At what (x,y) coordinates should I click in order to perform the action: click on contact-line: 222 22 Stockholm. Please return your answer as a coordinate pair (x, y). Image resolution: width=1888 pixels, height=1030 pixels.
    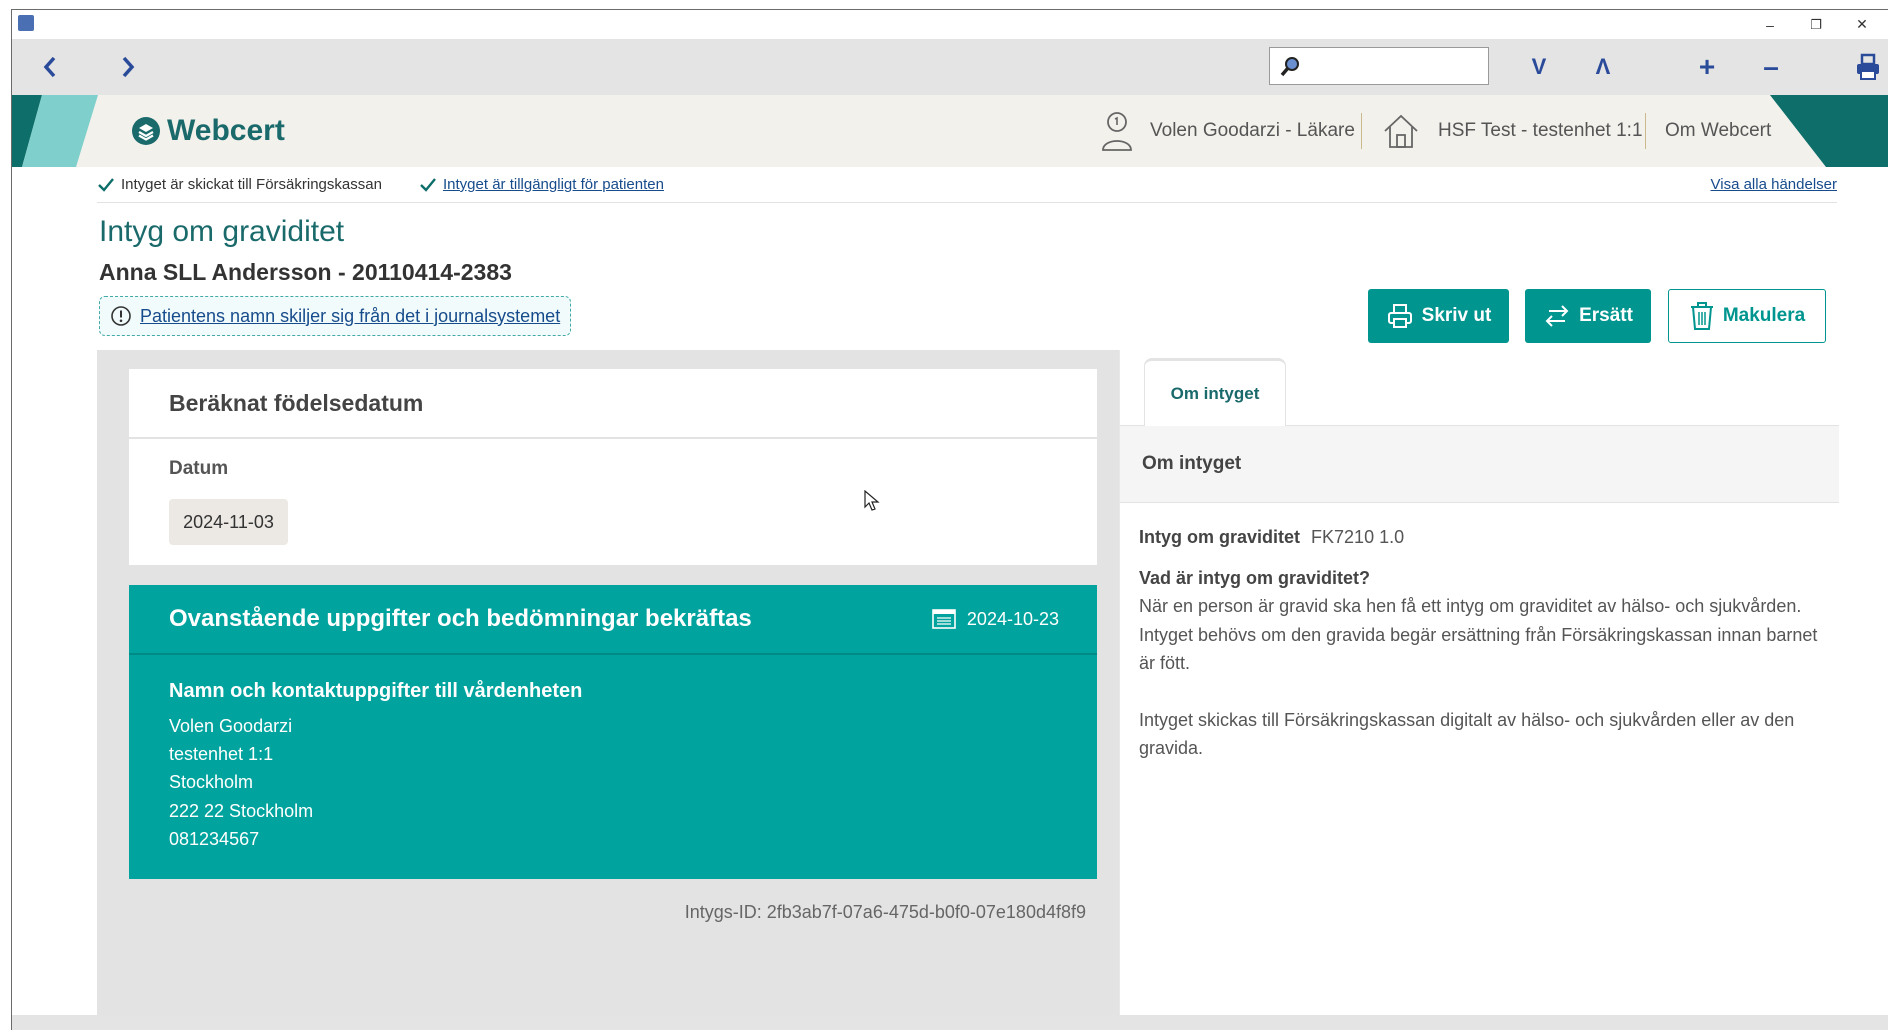
    Looking at the image, I should click on (241, 811).